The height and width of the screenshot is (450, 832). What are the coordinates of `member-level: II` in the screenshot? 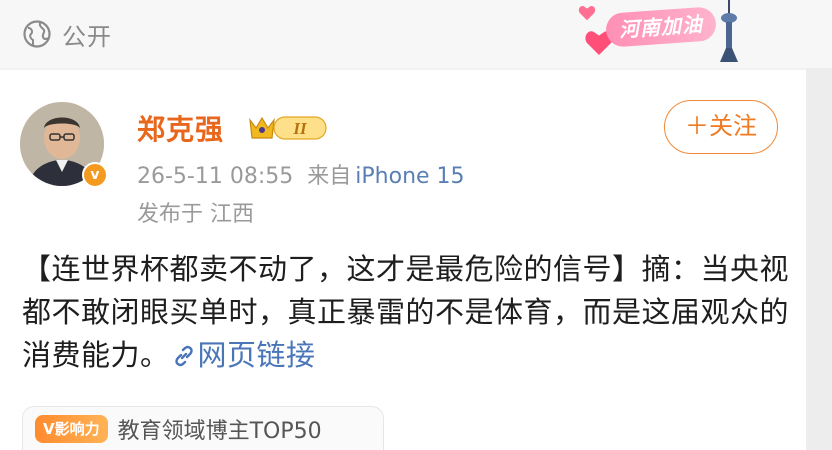 It's located at (300, 128).